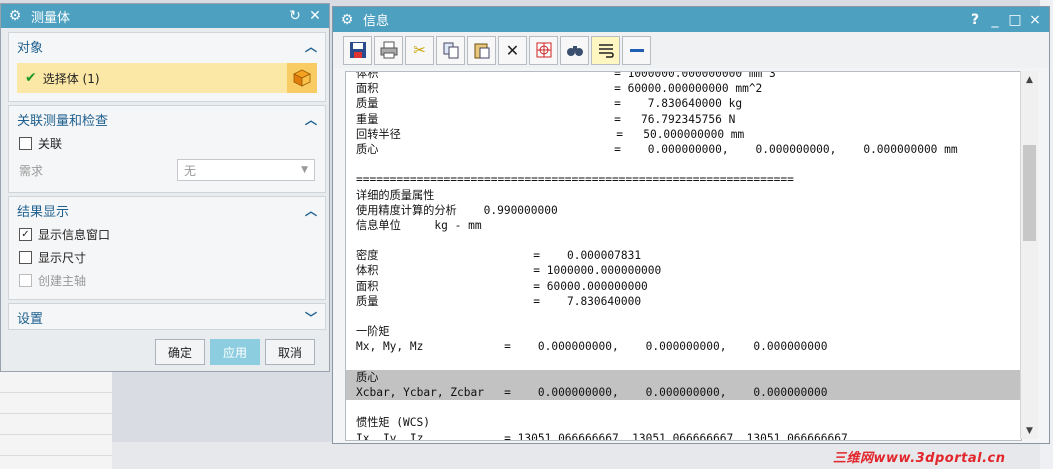 The height and width of the screenshot is (469, 1053). I want to click on result-display-group: 结果显示 ︿ ✓ 显示信息窗口 显示尺寸 创建主轴, so click(167, 248).